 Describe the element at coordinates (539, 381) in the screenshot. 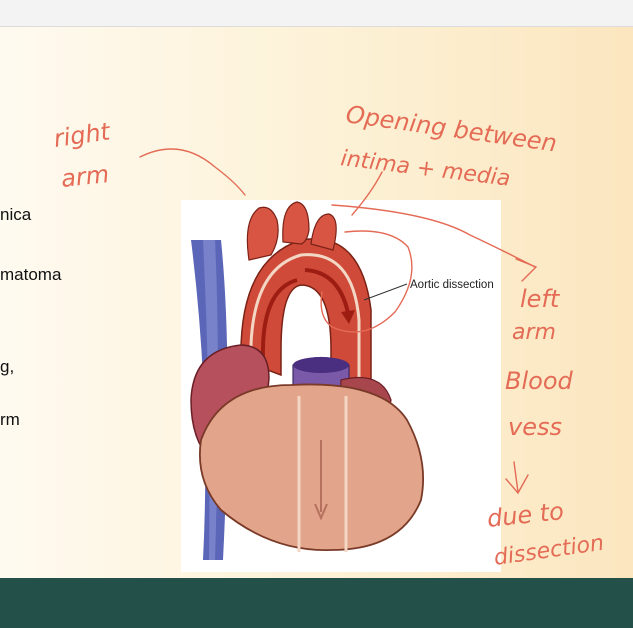

I see `ink-blood: Blood` at that location.